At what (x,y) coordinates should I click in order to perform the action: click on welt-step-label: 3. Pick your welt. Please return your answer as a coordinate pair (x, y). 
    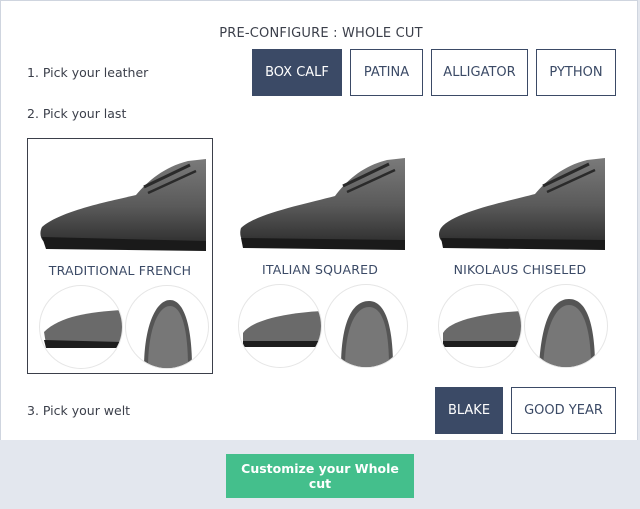
    Looking at the image, I should click on (79, 410).